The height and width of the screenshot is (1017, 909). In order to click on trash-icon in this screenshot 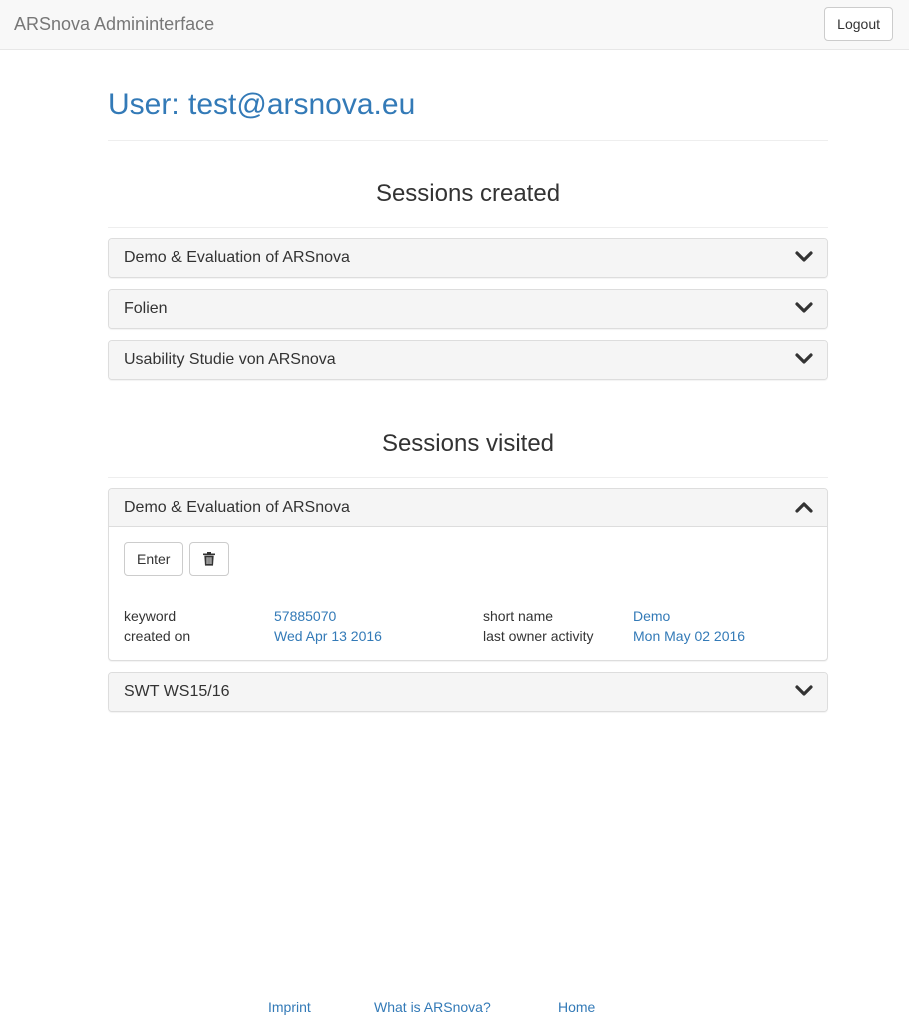, I will do `click(209, 559)`.